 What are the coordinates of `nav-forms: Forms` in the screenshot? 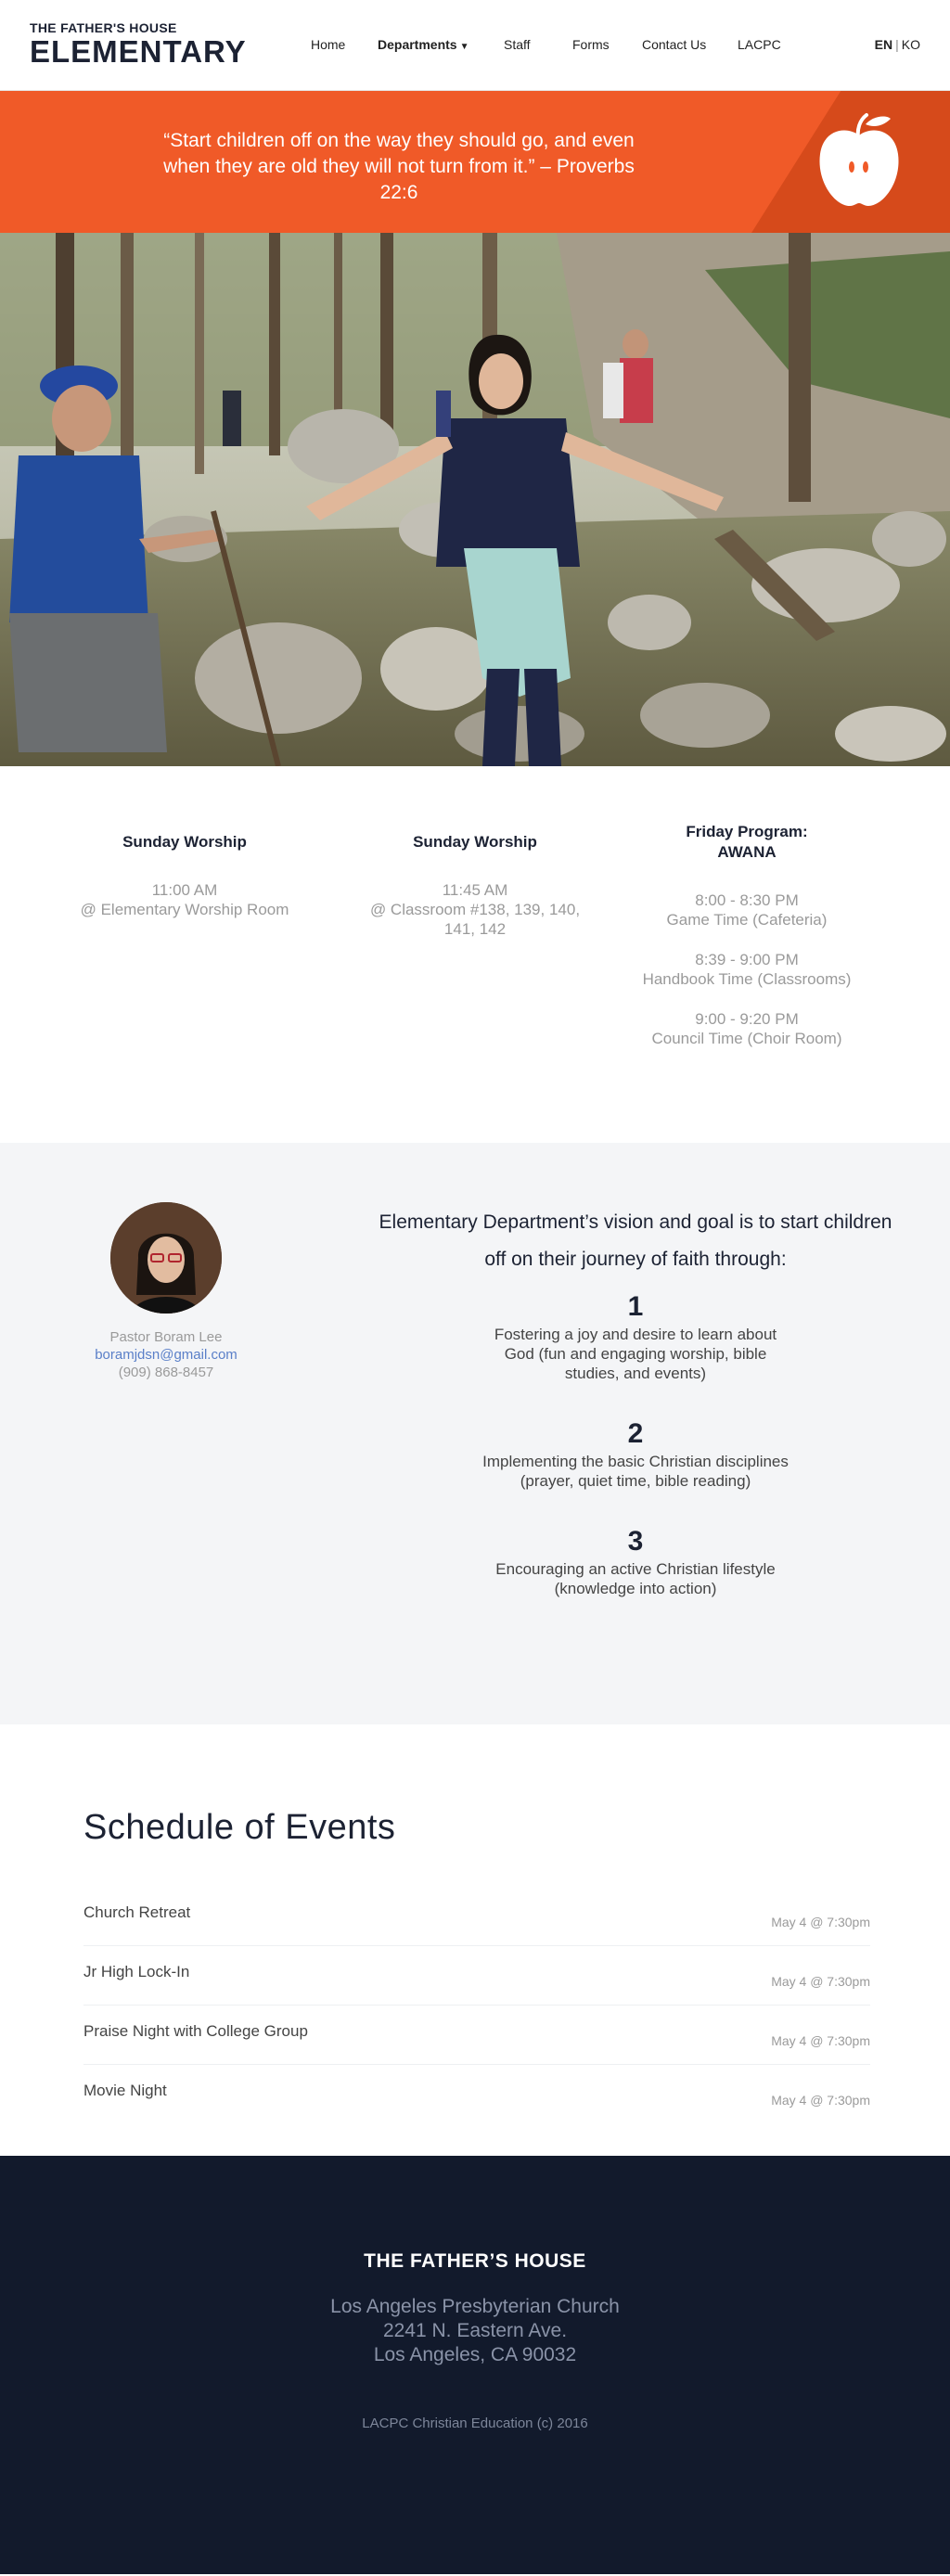 It's located at (607, 44).